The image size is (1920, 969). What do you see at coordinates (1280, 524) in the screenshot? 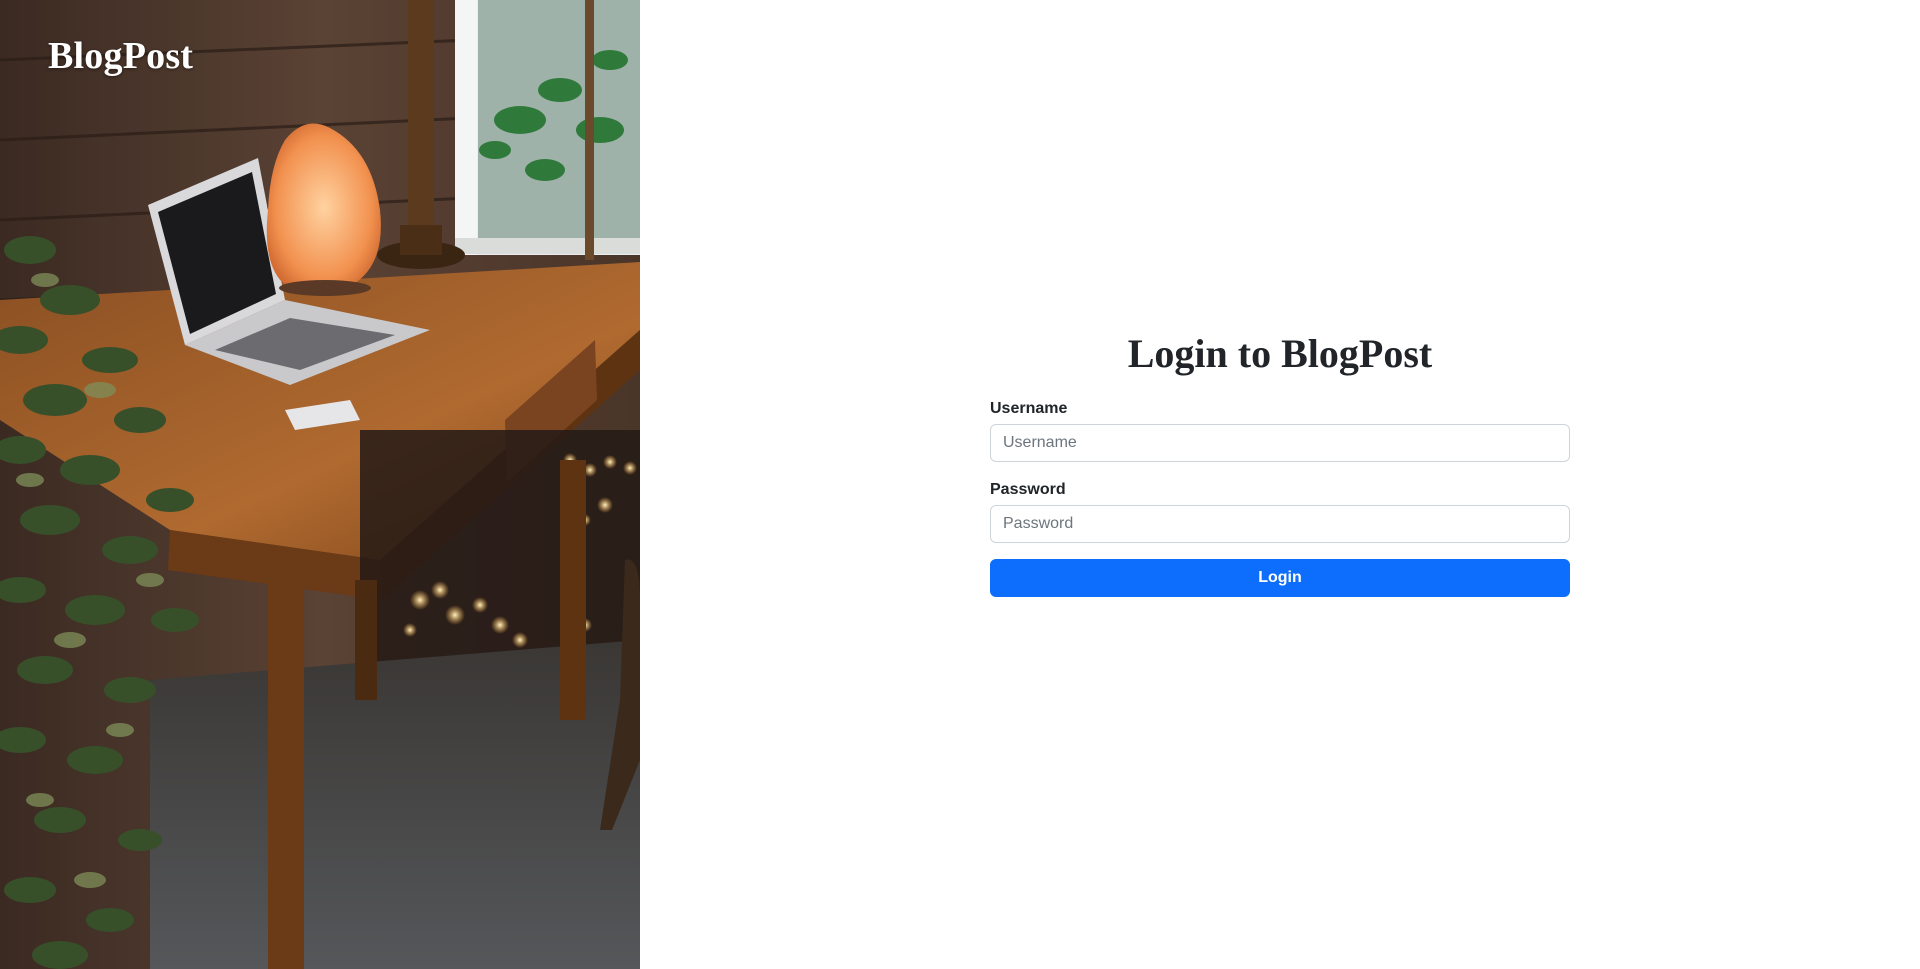
I see `password-input` at bounding box center [1280, 524].